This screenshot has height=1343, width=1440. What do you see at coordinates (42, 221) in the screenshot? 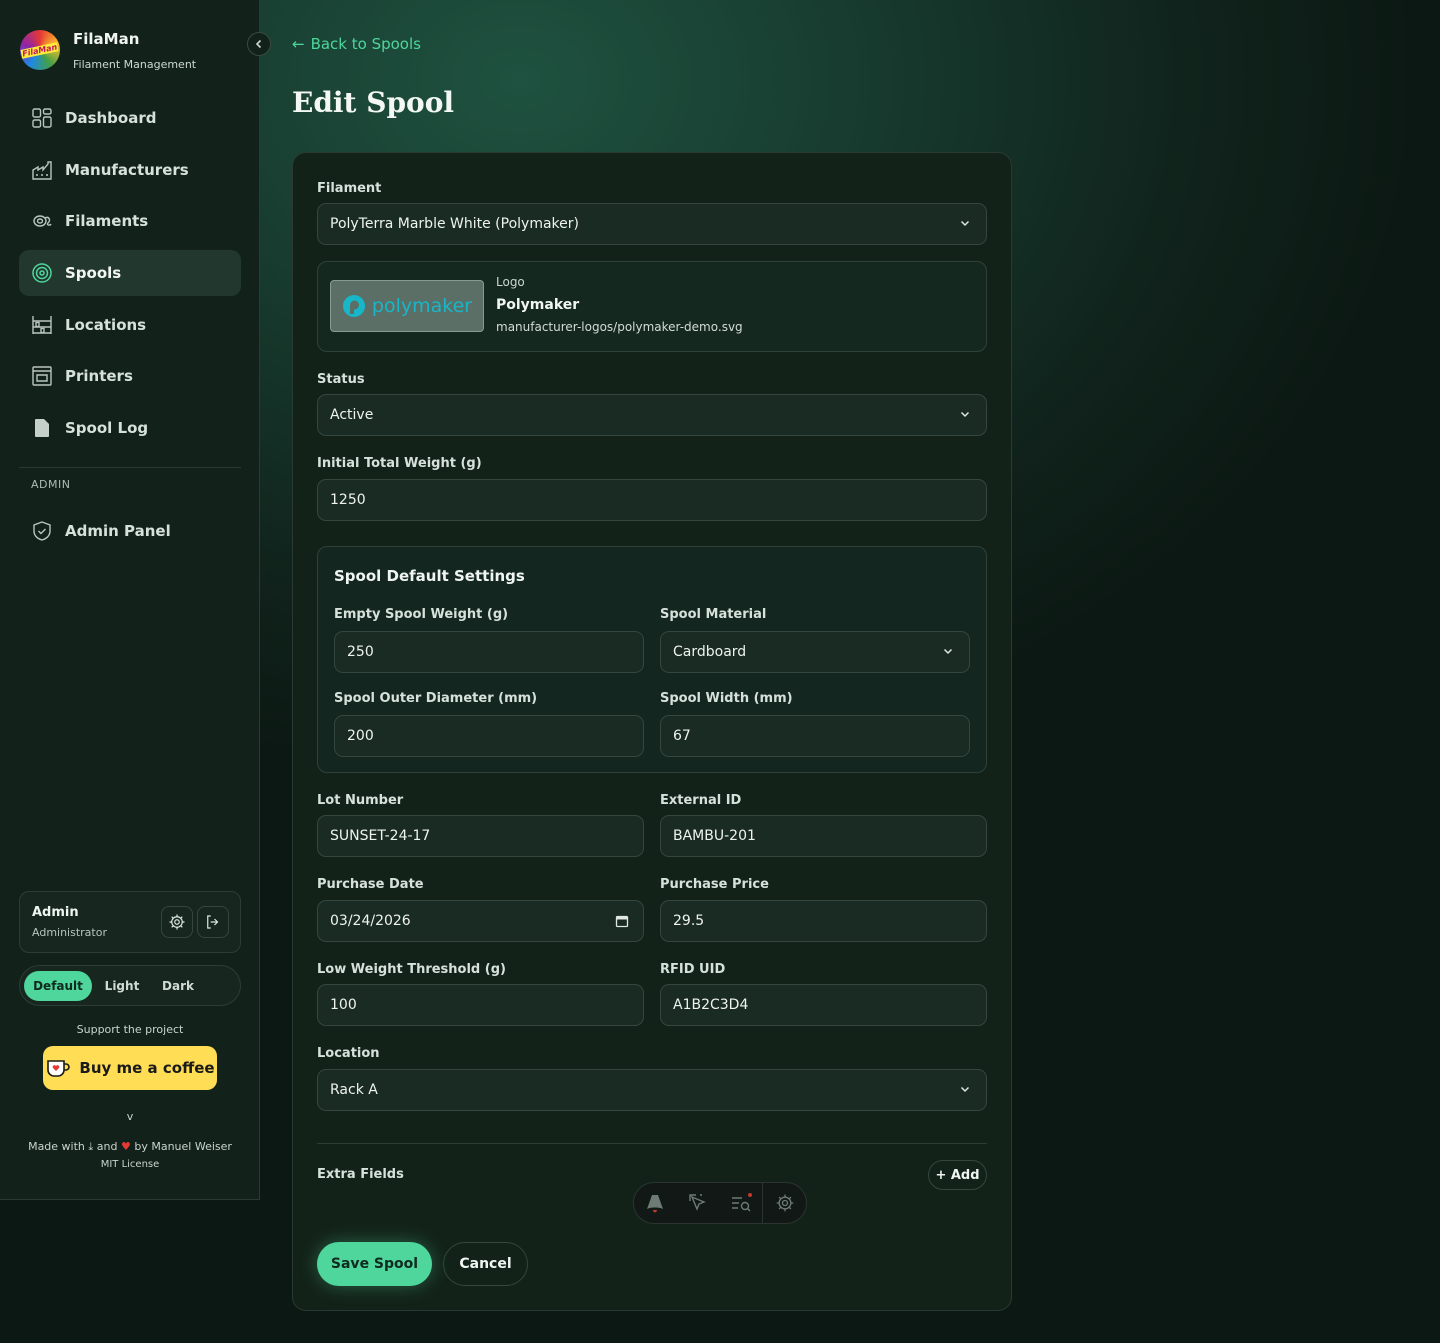
I see `filament-icon` at bounding box center [42, 221].